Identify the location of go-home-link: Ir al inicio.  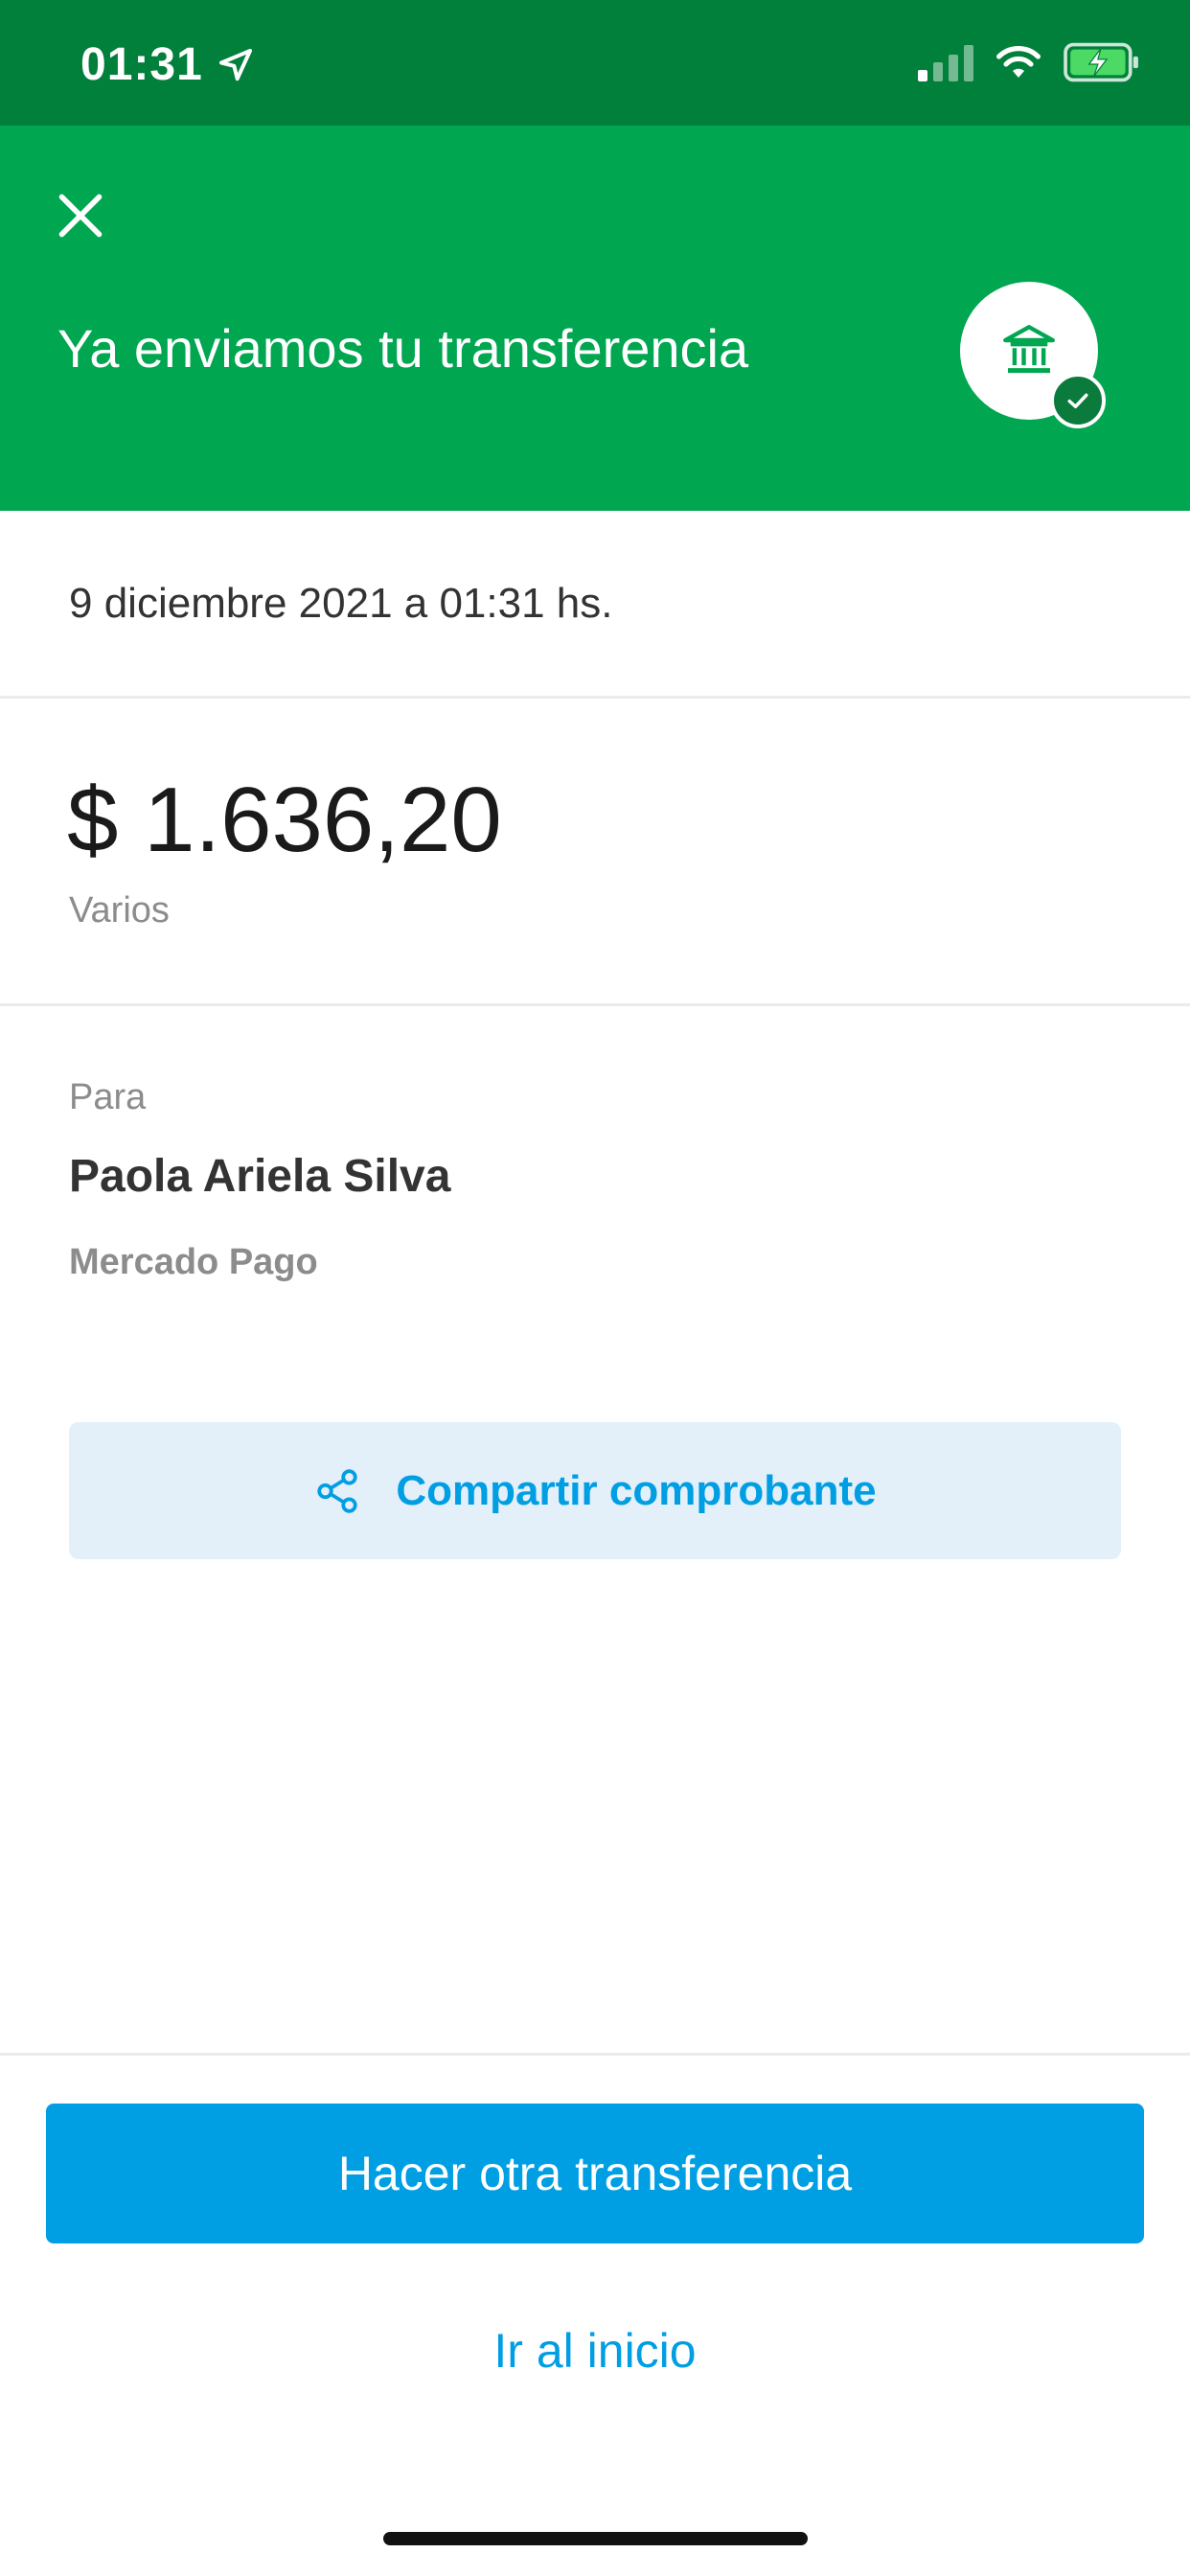
(595, 2351).